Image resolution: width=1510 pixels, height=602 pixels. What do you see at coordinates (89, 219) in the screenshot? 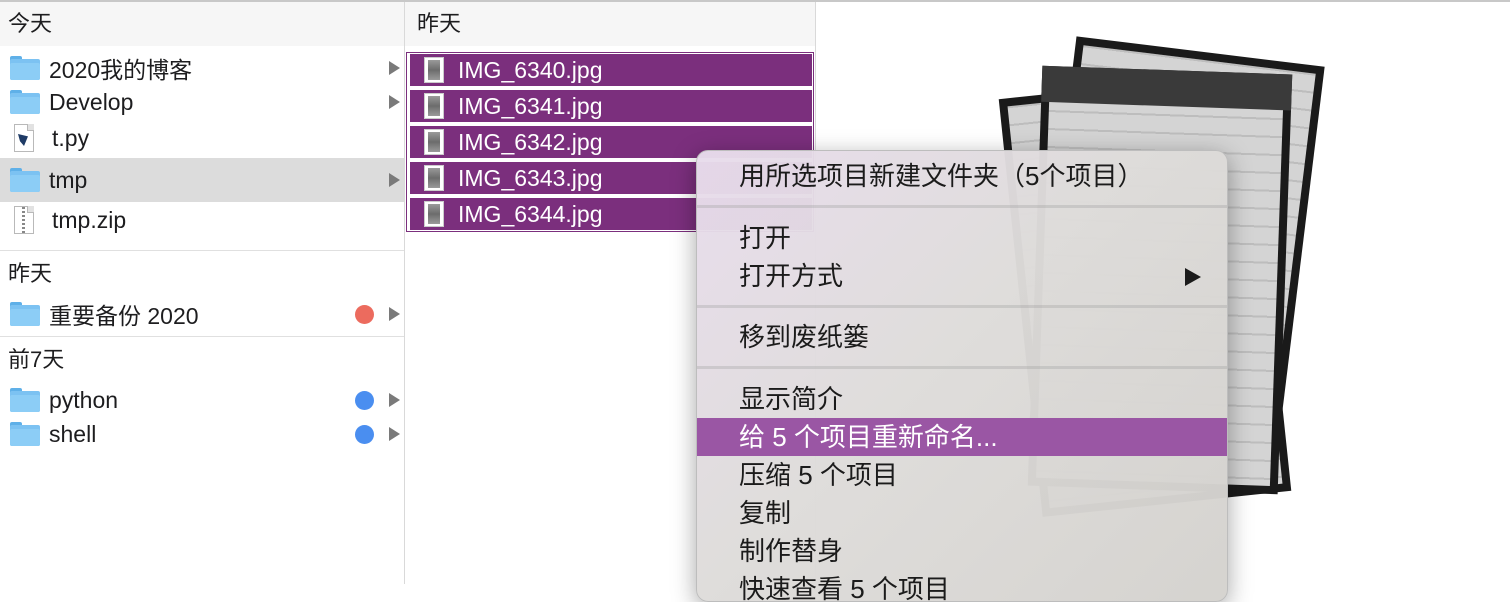
I see `item-label: tmp.zip` at bounding box center [89, 219].